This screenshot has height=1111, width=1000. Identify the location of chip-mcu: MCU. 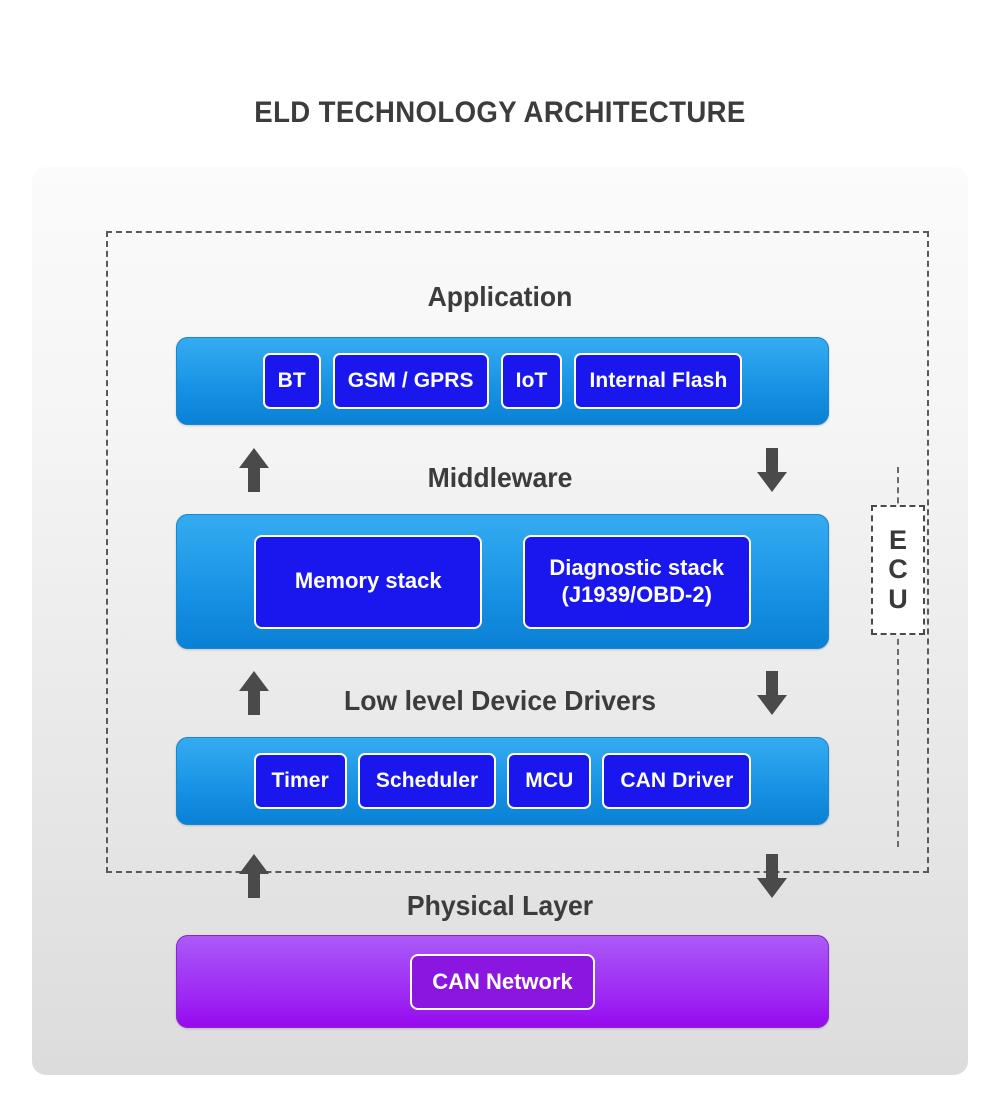
(549, 781).